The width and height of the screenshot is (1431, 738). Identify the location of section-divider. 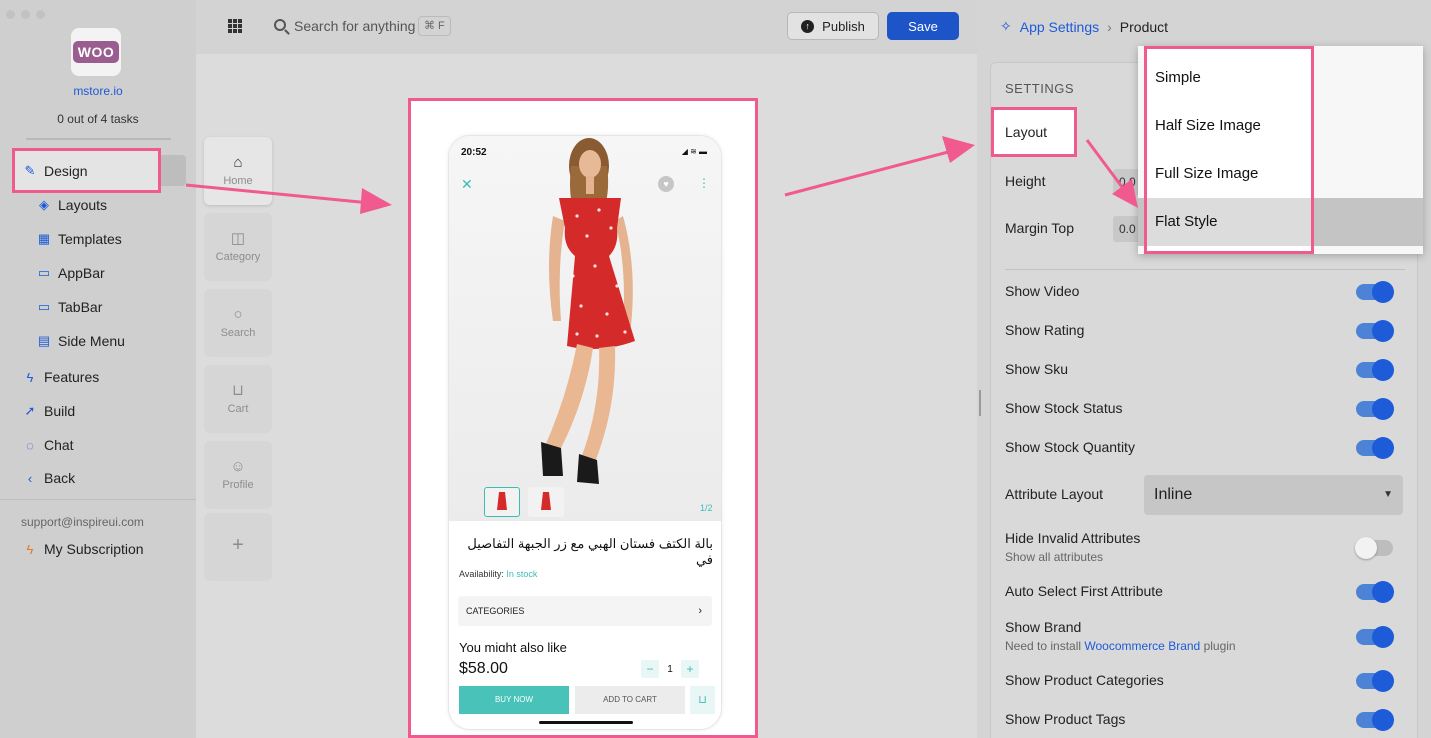
(1205, 269).